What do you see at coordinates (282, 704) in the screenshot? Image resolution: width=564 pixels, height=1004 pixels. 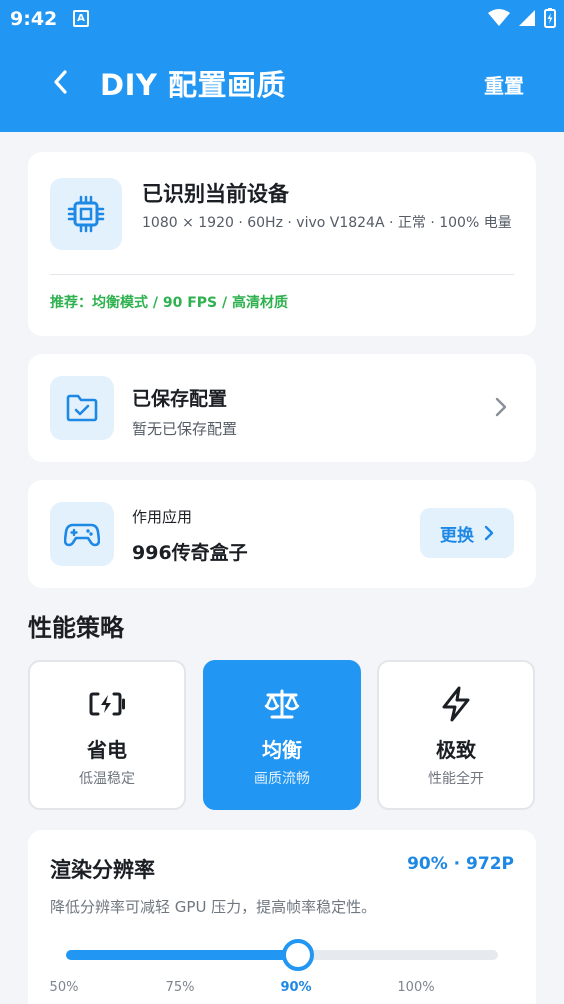 I see `balance-scale-icon` at bounding box center [282, 704].